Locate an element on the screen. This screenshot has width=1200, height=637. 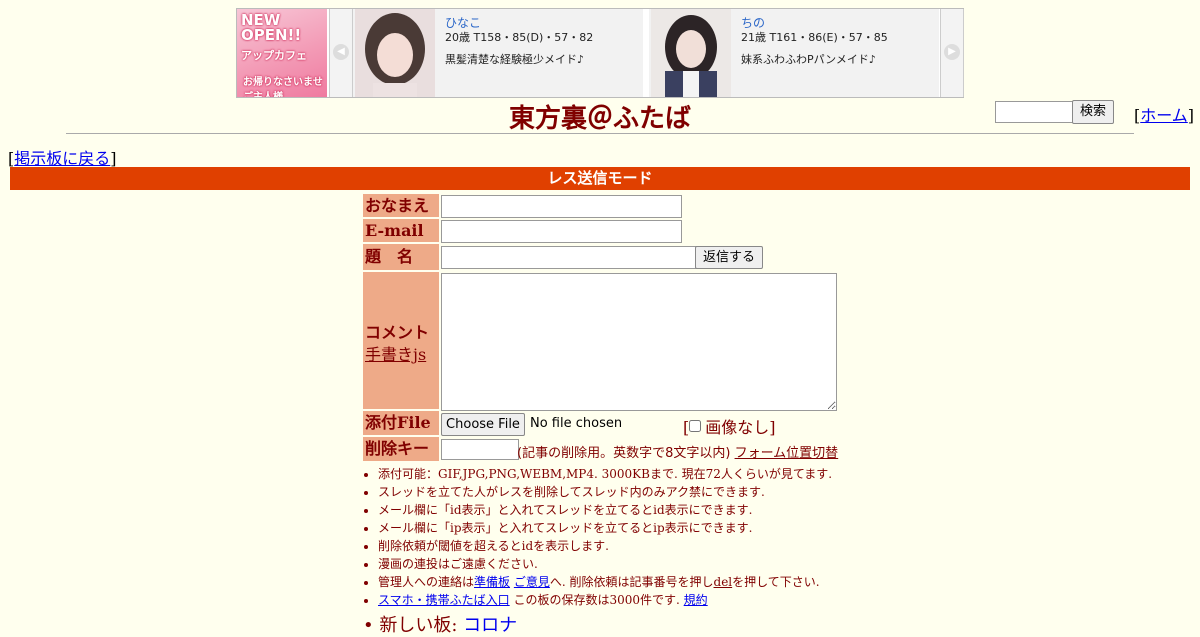
search-input is located at coordinates (1035, 112).